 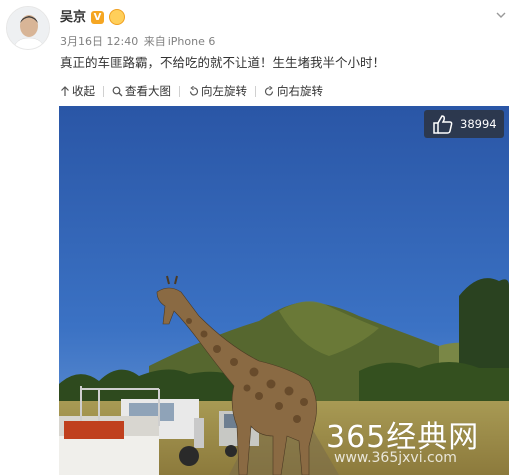 What do you see at coordinates (269, 90) in the screenshot?
I see `rotate-right-icon` at bounding box center [269, 90].